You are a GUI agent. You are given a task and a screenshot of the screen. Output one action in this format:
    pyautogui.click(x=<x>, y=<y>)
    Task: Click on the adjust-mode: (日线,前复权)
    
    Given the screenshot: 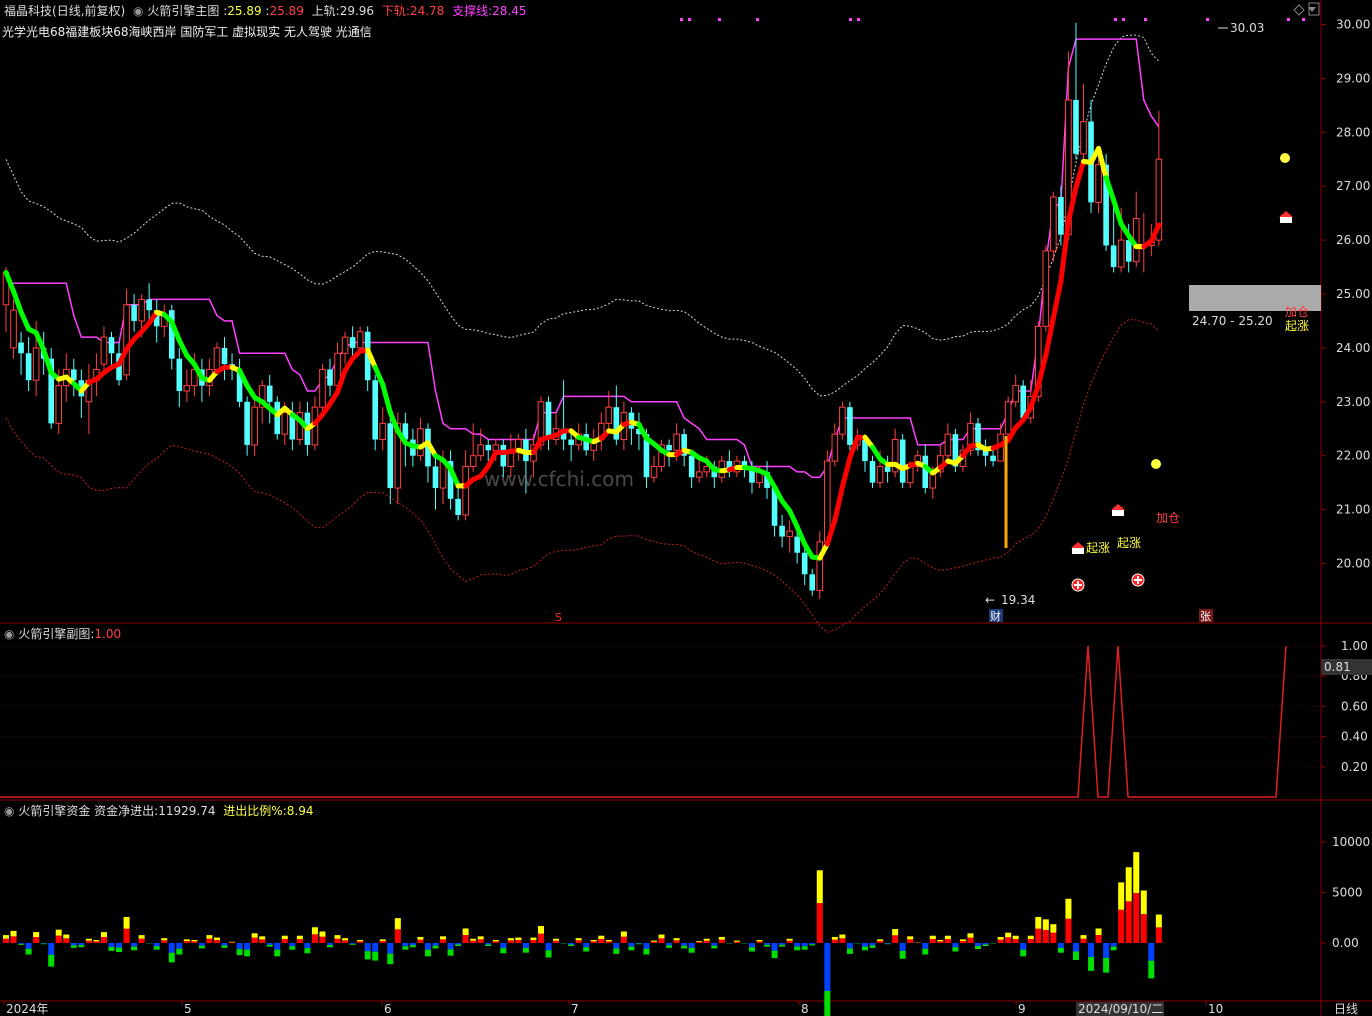 What is the action you would take?
    pyautogui.click(x=88, y=11)
    